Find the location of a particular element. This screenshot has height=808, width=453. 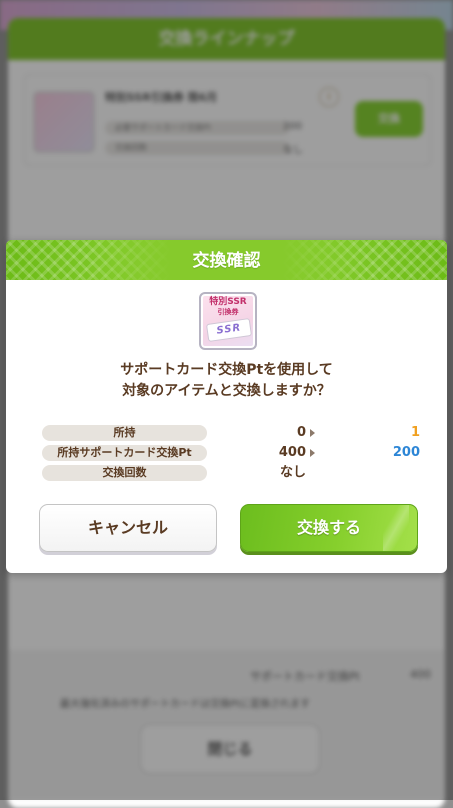

stat-before-value: なし is located at coordinates (292, 472).